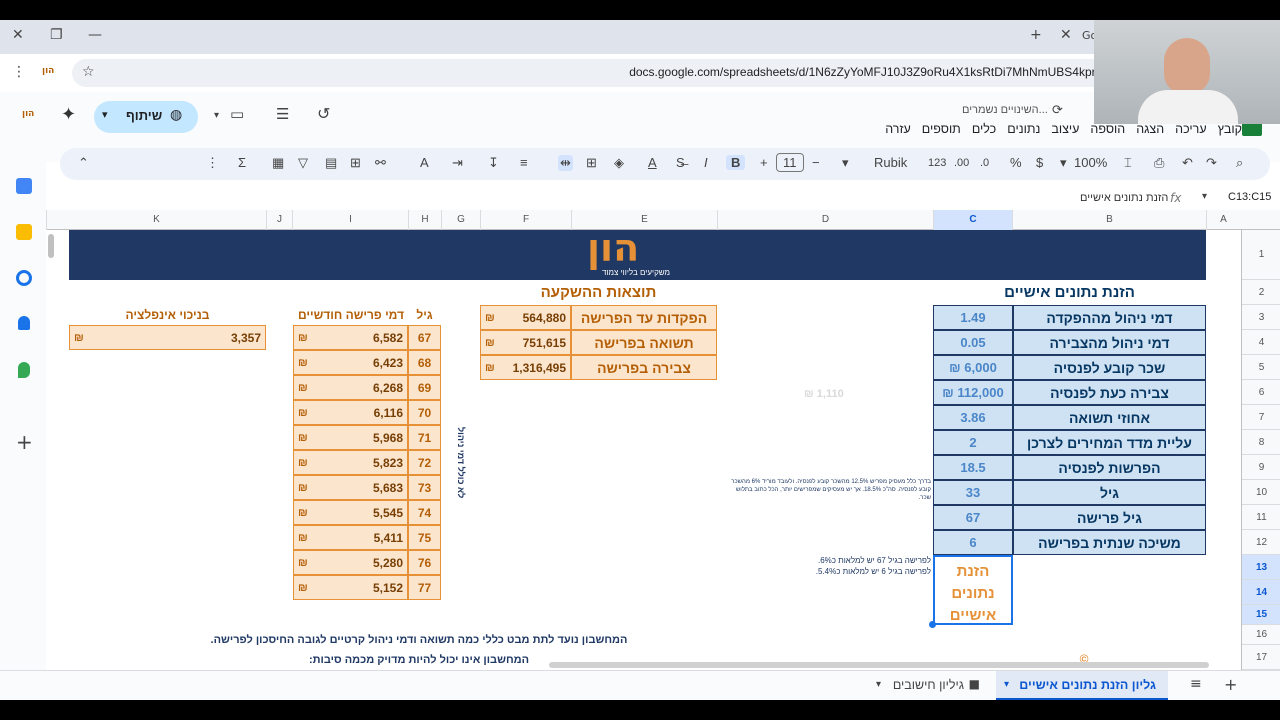 This screenshot has height=720, width=1280. I want to click on video-call-icon: ▭, so click(237, 114).